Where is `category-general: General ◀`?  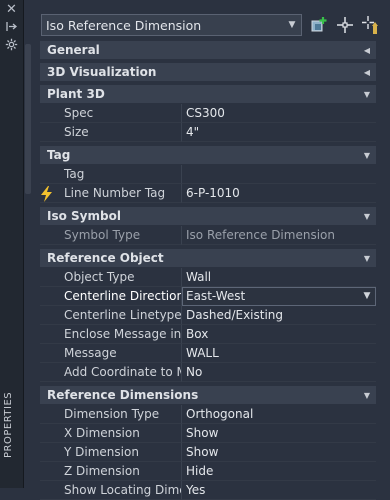 category-general: General ◀ is located at coordinates (208, 50).